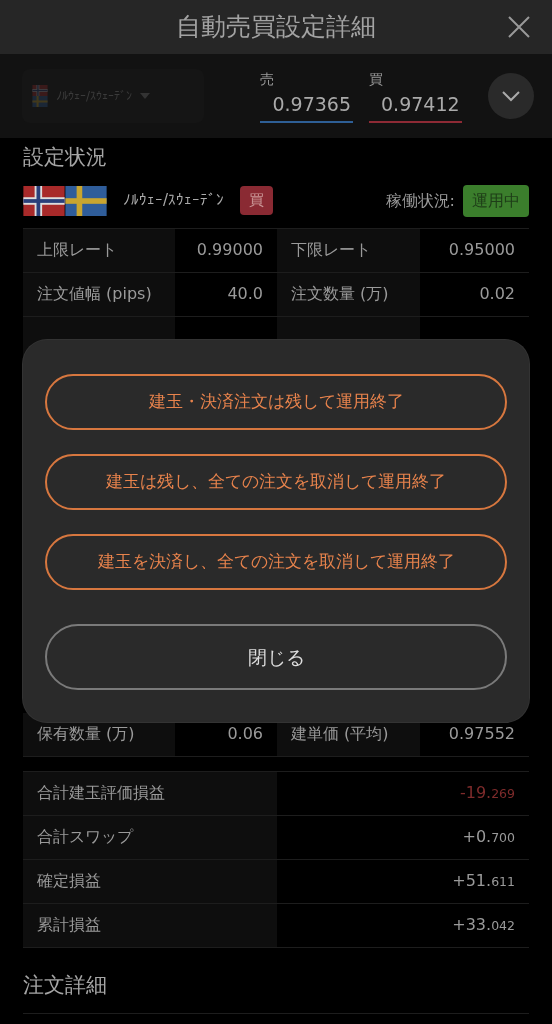  I want to click on sell-price: 0.97365, so click(306, 106).